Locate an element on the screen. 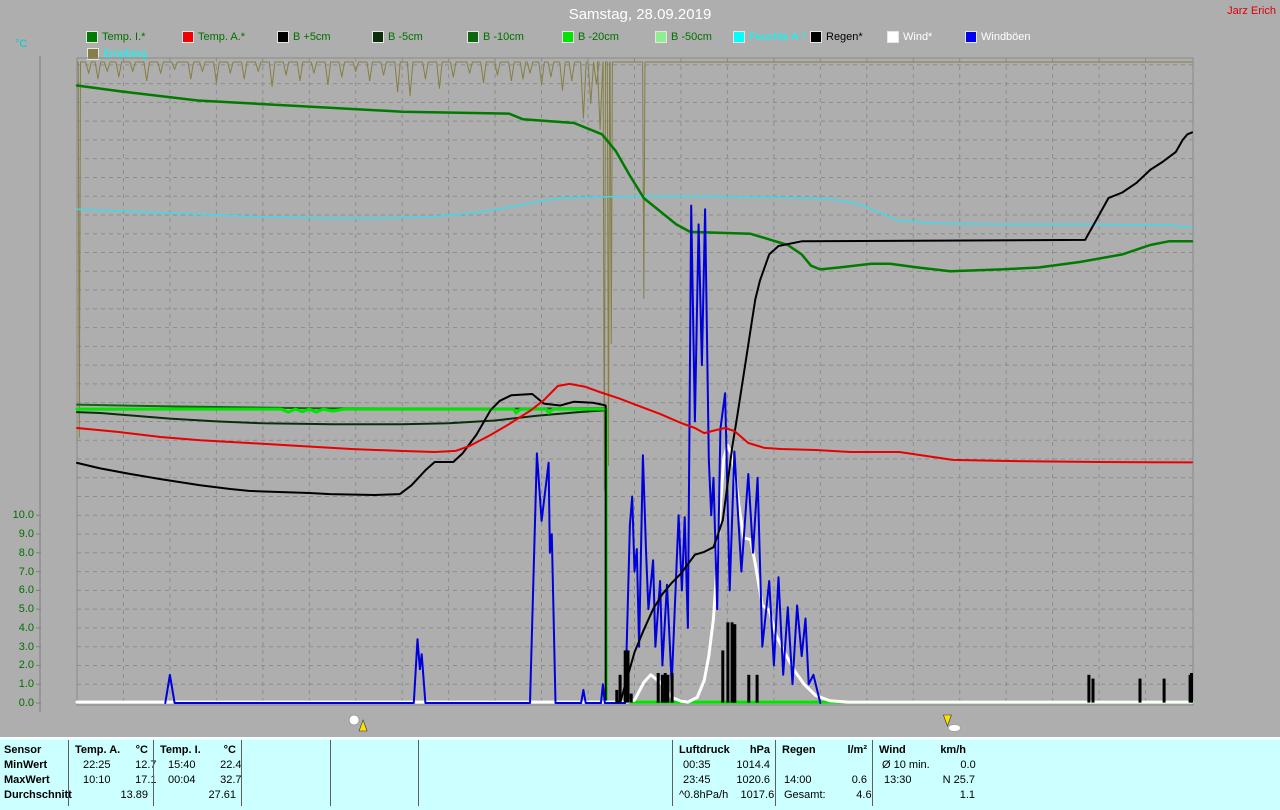  max-value: 0.6 is located at coordinates (859, 780).